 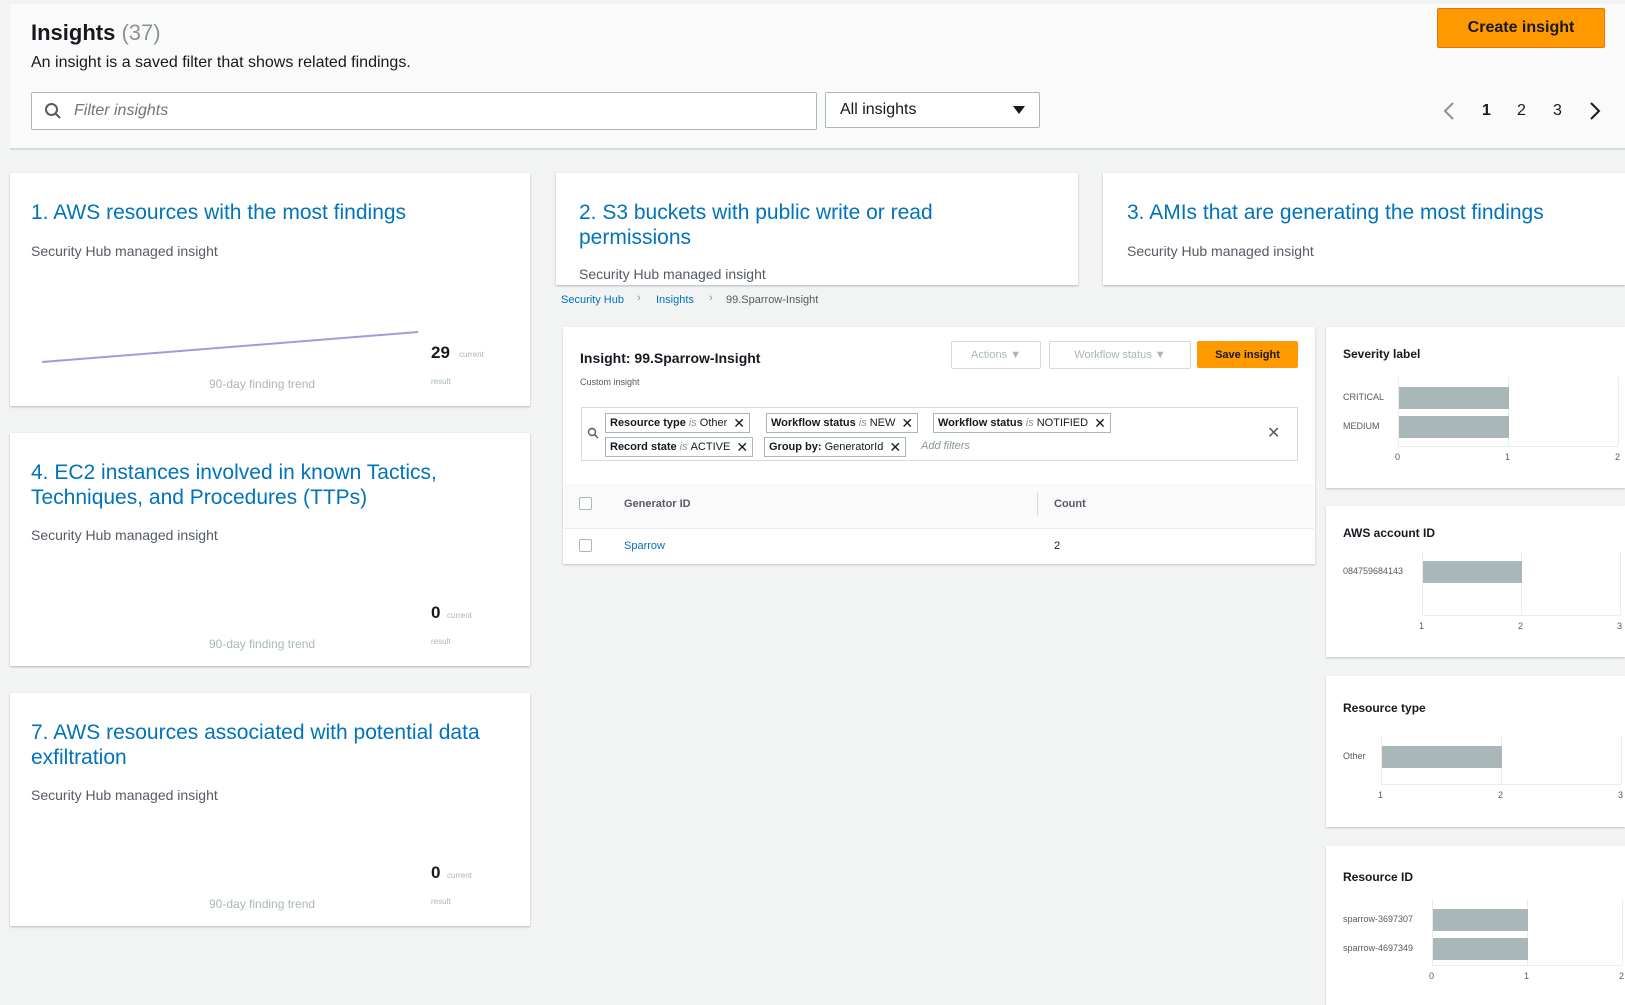 I want to click on row-generator-id-link: Sparrow, so click(x=644, y=546).